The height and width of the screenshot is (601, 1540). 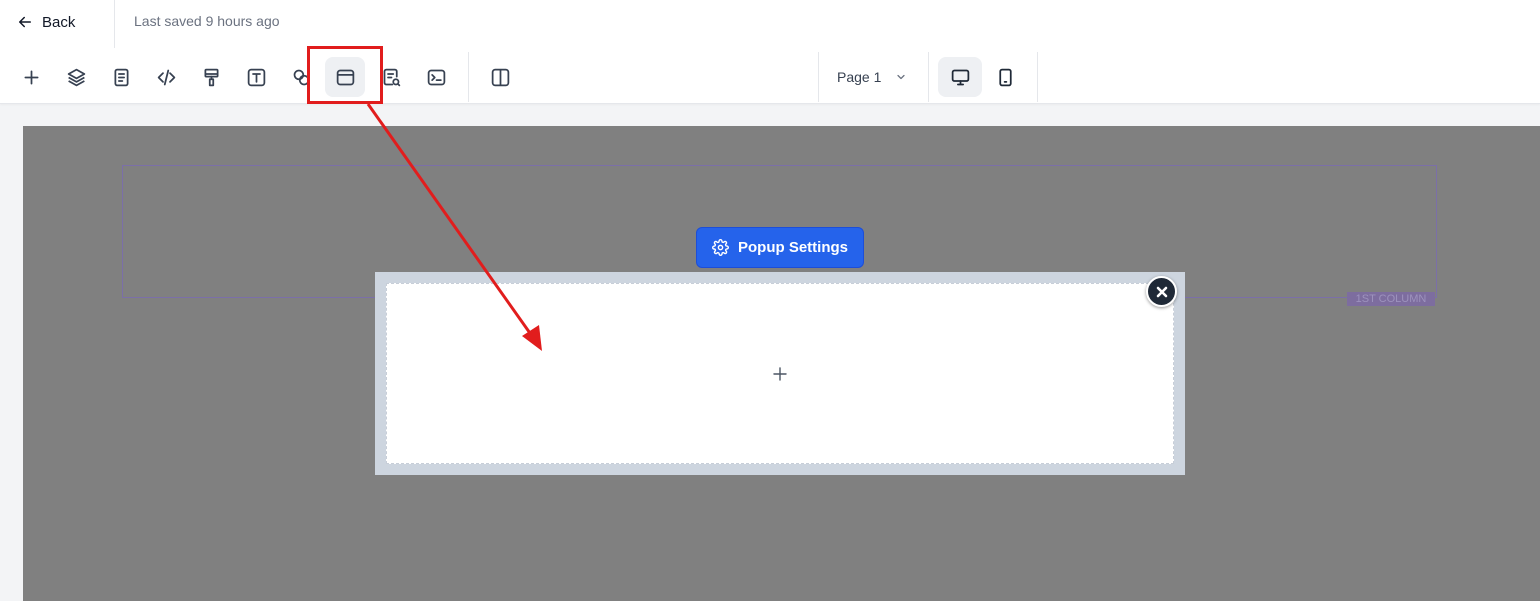 I want to click on page-icon, so click(x=121, y=77).